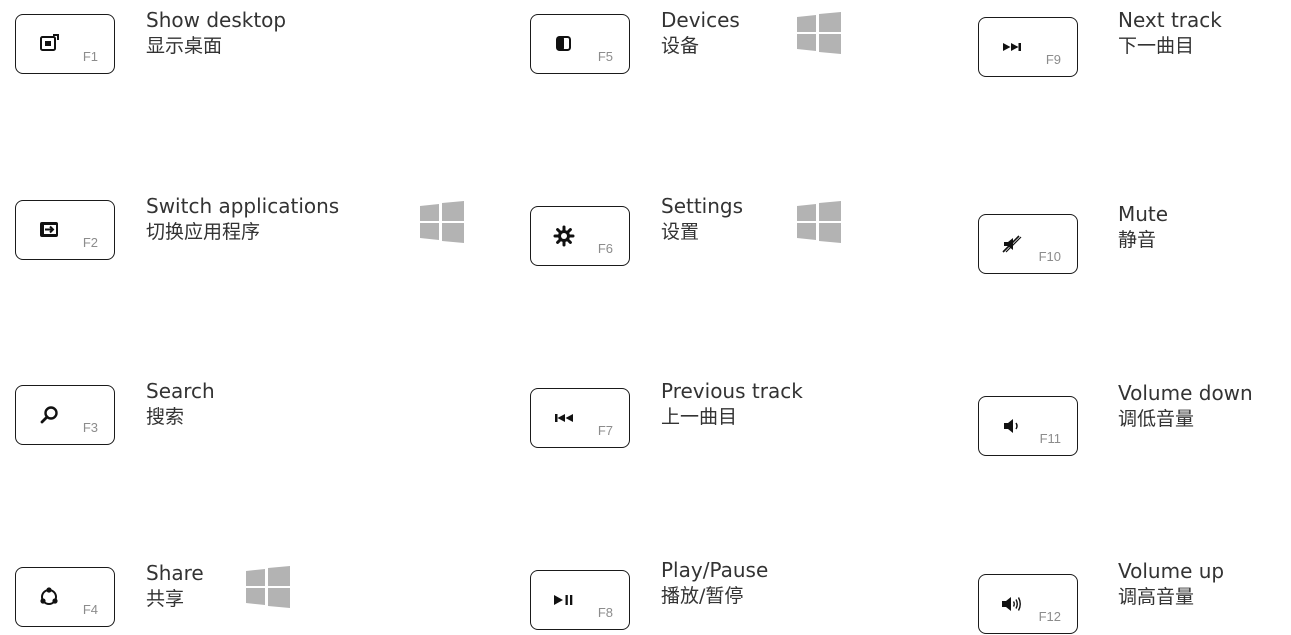 This screenshot has width=1291, height=635. Describe the element at coordinates (702, 206) in the screenshot. I see `english-label: Settings` at that location.